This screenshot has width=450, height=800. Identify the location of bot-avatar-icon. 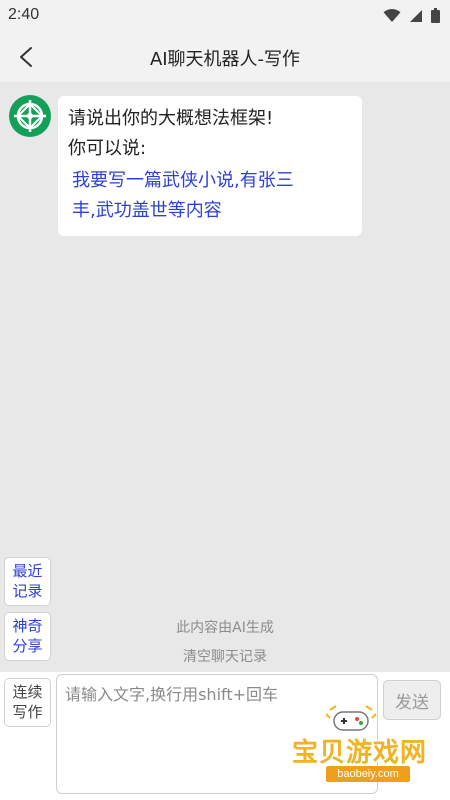
(30, 116).